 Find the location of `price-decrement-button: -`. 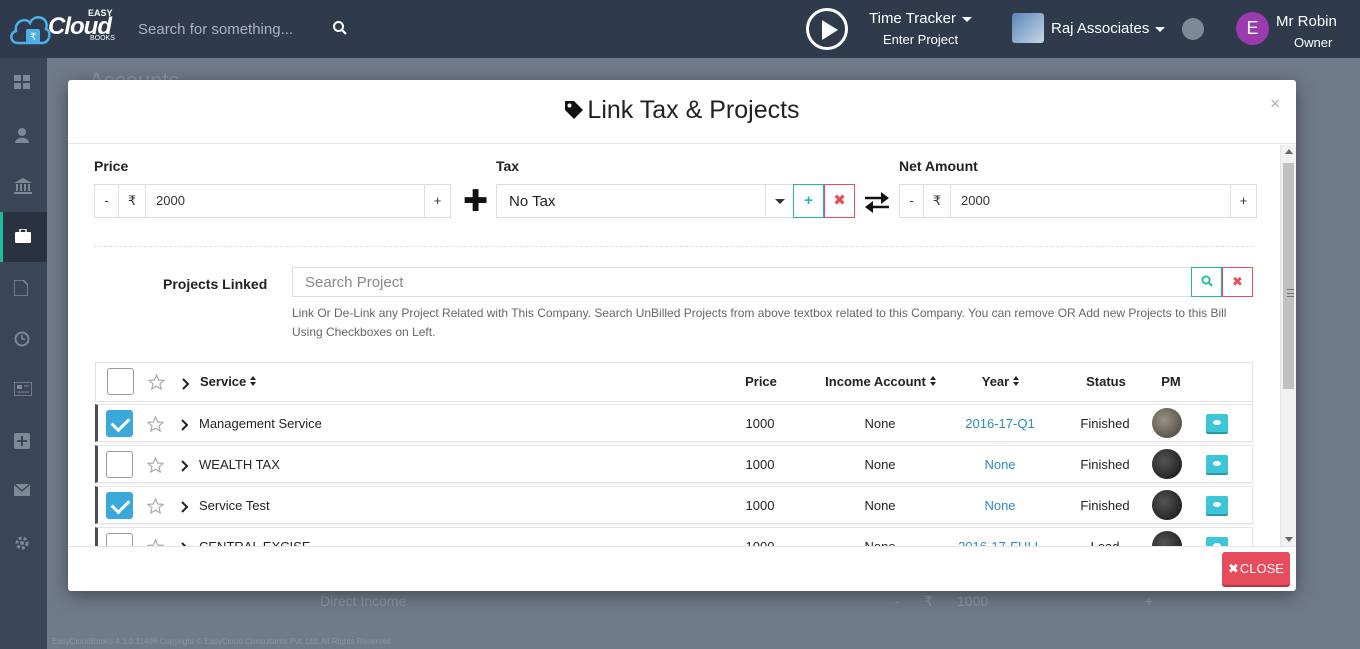

price-decrement-button: - is located at coordinates (107, 201).